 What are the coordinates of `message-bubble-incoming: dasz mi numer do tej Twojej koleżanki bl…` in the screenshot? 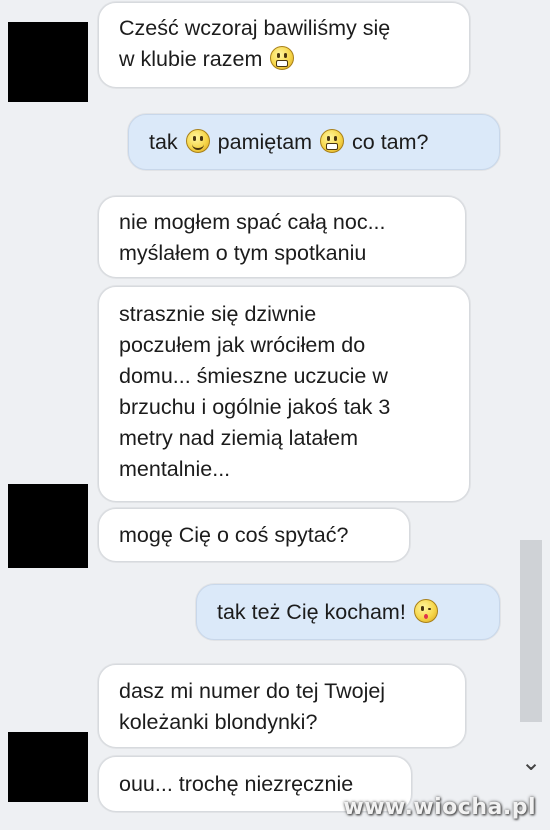 It's located at (282, 706).